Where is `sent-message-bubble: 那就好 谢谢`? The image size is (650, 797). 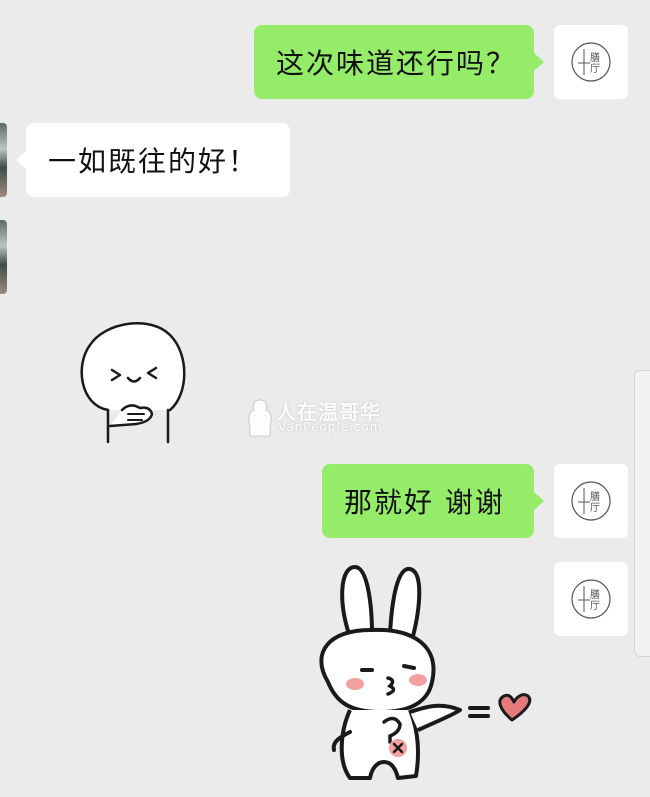
sent-message-bubble: 那就好 谢谢 is located at coordinates (433, 501).